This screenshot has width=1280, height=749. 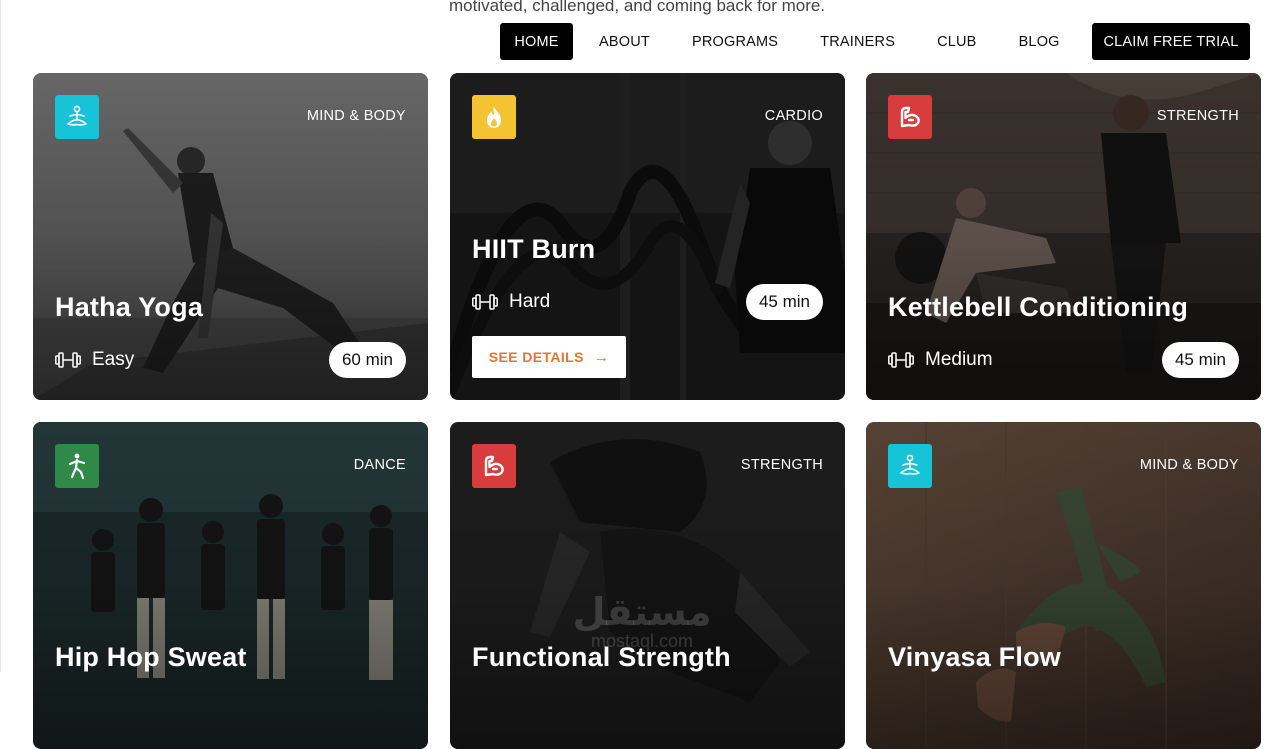 What do you see at coordinates (536, 41) in the screenshot?
I see `nav-home: HOME` at bounding box center [536, 41].